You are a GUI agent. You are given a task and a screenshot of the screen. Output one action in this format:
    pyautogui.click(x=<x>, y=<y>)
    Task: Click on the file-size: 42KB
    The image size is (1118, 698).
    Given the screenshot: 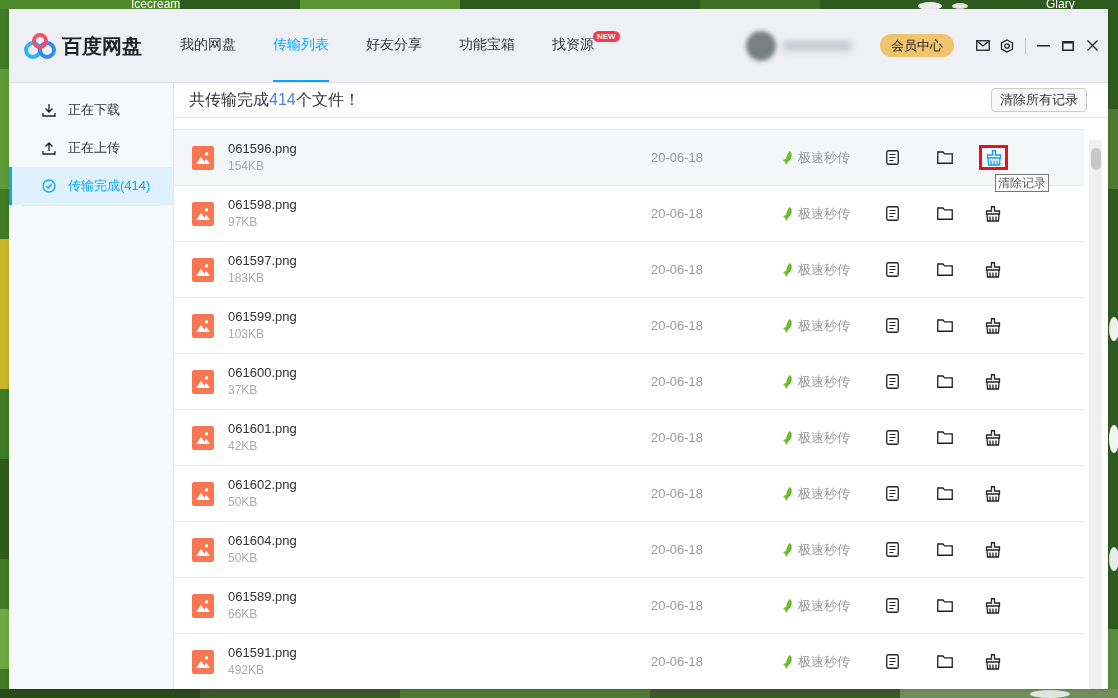 What is the action you would take?
    pyautogui.click(x=243, y=446)
    